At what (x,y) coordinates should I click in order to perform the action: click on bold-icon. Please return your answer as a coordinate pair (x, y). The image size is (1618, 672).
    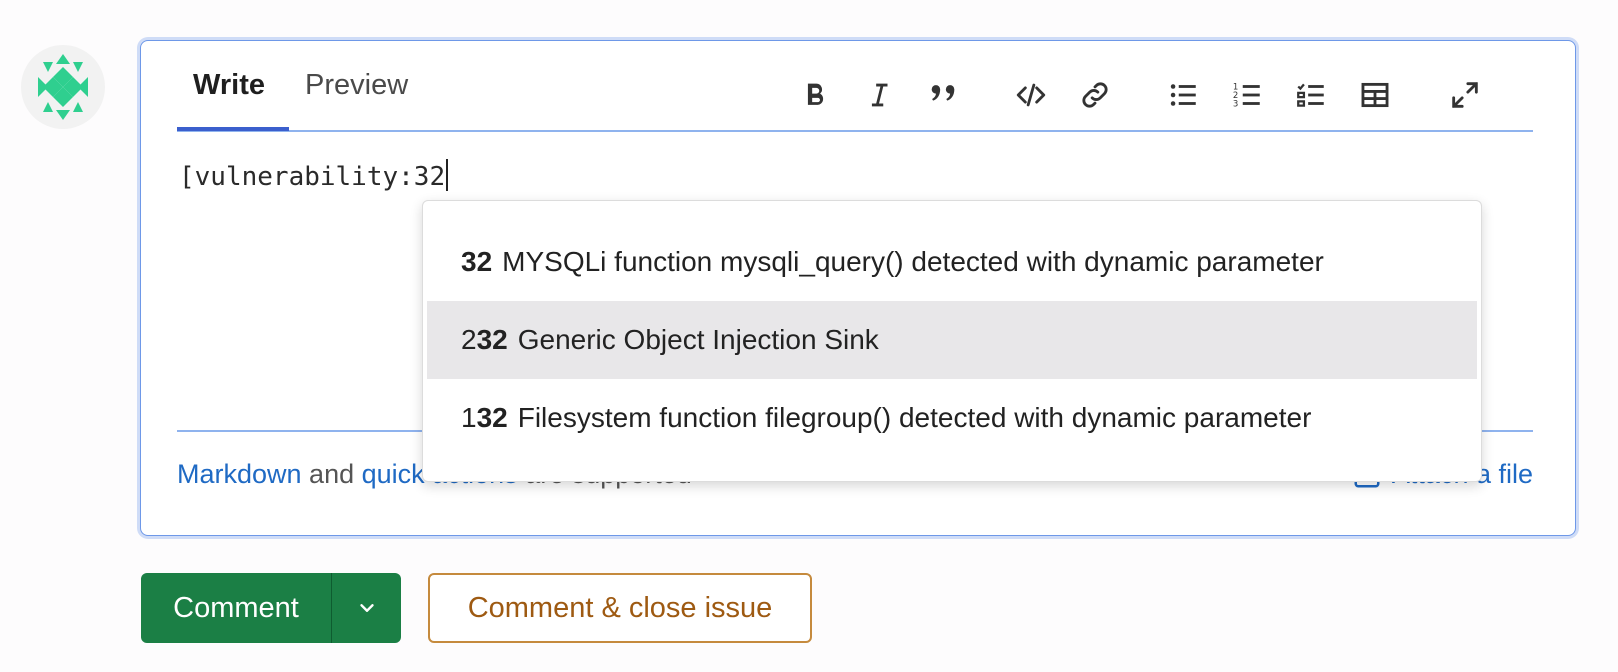
    Looking at the image, I should click on (815, 95).